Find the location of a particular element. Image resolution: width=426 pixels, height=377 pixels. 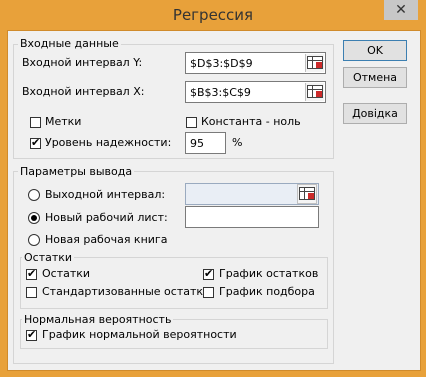

input-y-label: Входной интервал Y: is located at coordinates (82, 62).